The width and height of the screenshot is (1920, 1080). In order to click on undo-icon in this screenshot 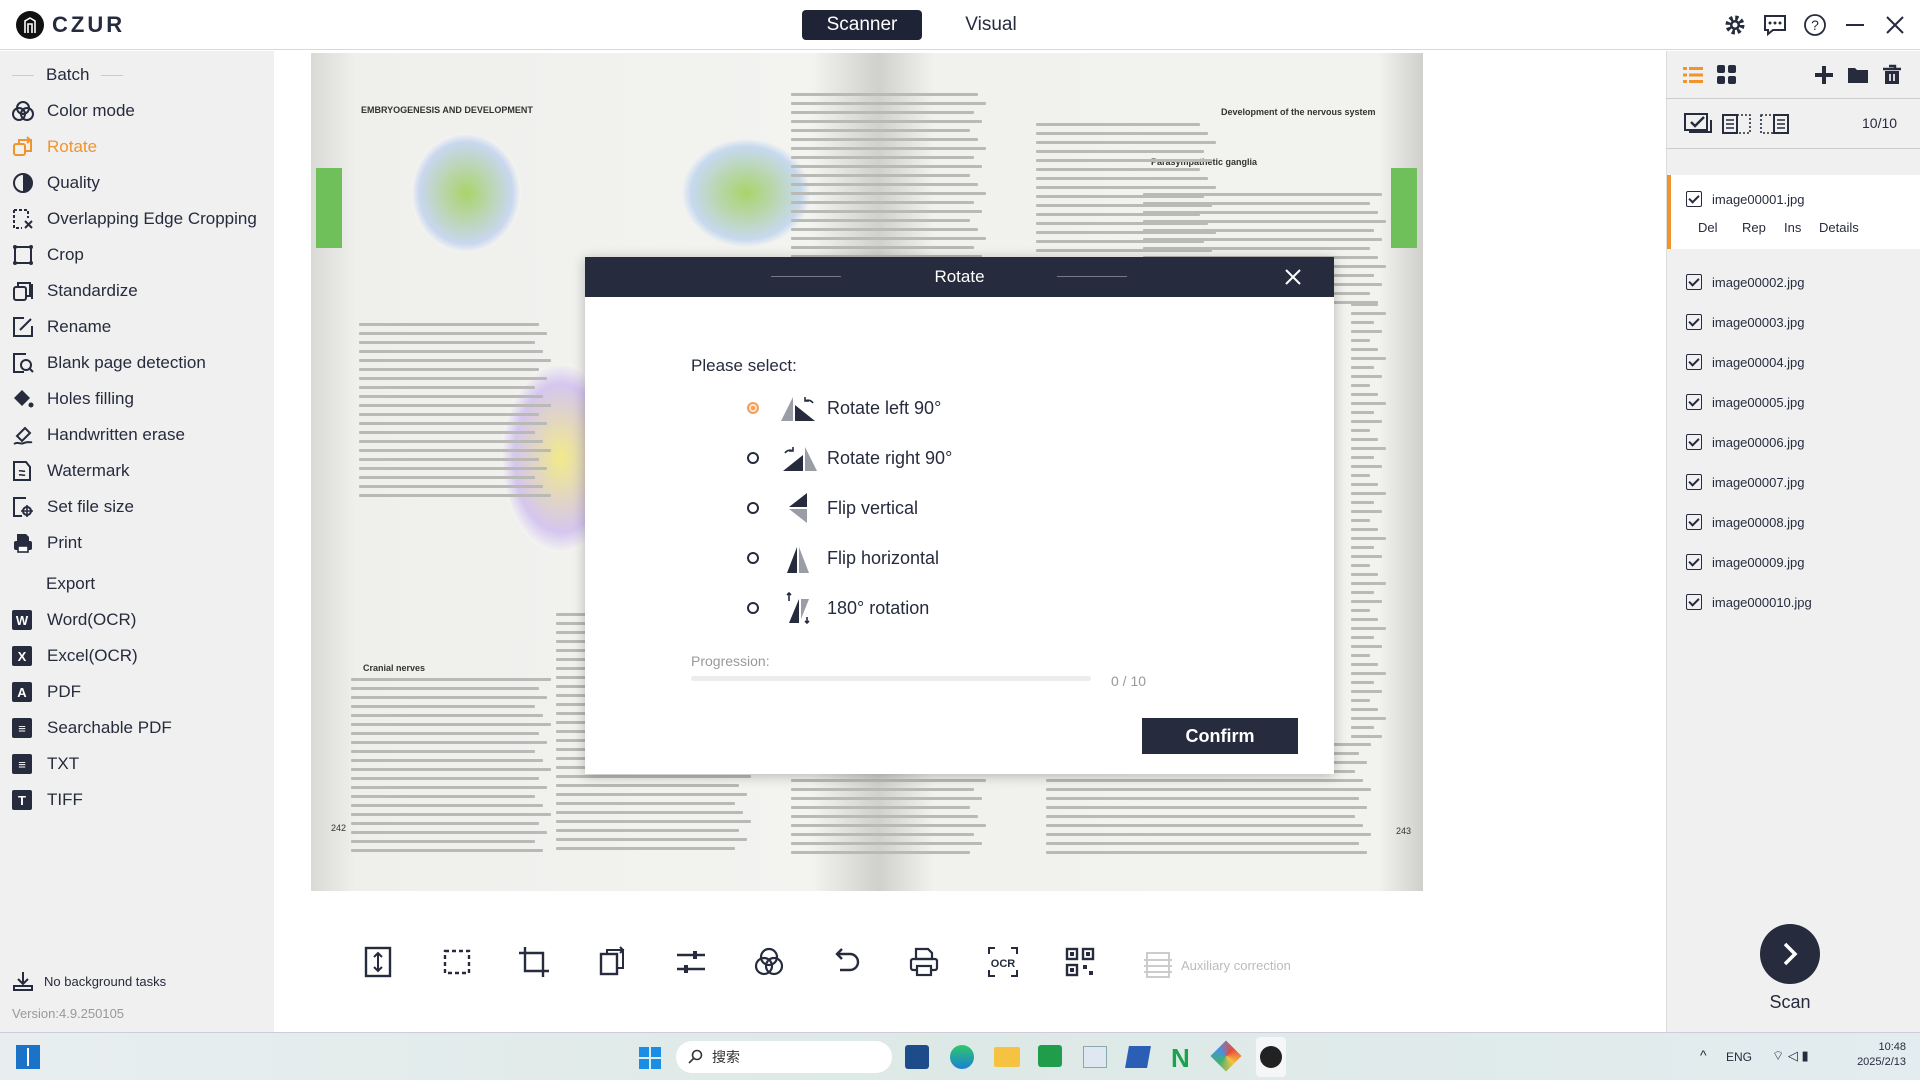, I will do `click(846, 962)`.